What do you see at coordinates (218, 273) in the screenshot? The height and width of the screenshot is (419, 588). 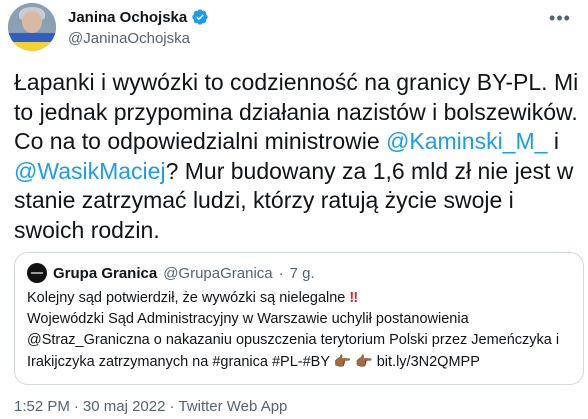 I see `quoted-author-handle: @GrupaGranica` at bounding box center [218, 273].